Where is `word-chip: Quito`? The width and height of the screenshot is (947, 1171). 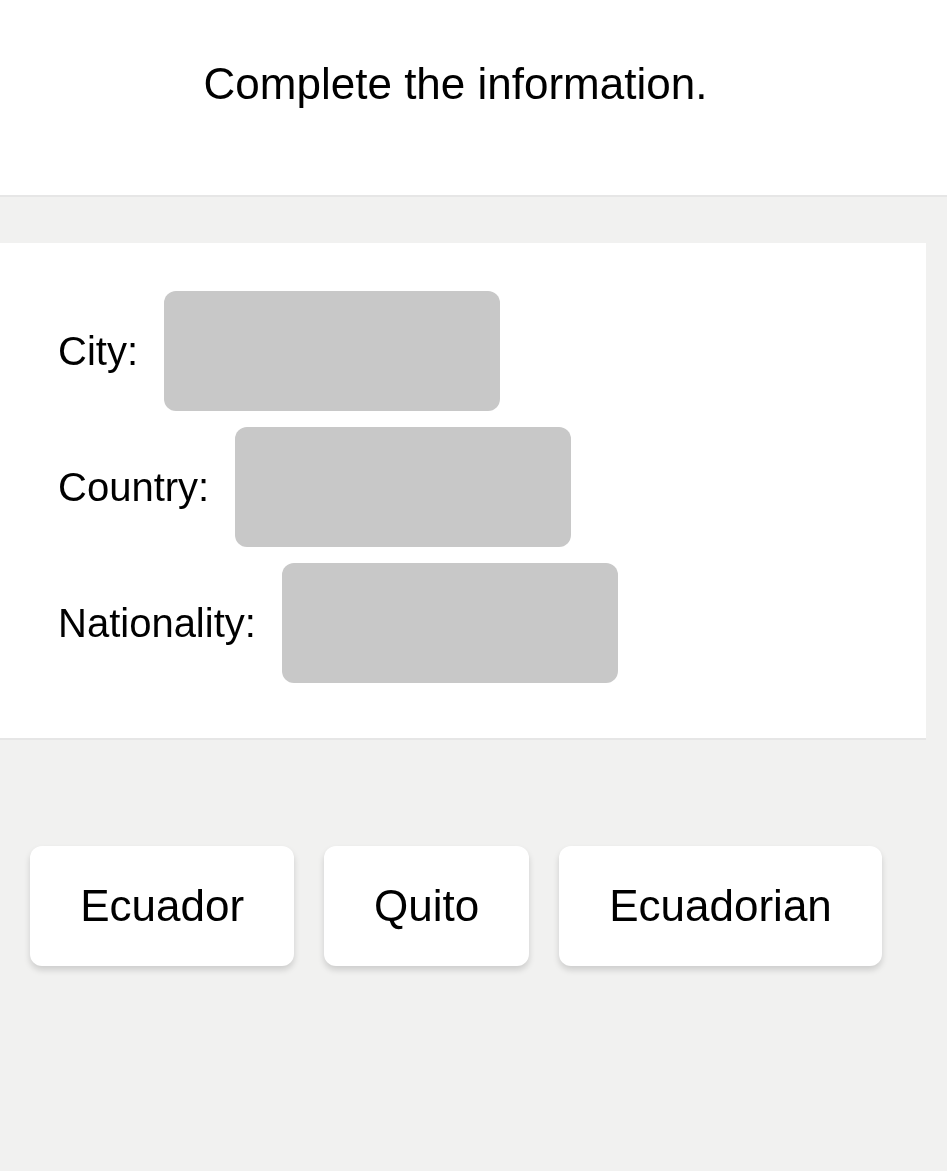
word-chip: Quito is located at coordinates (427, 906).